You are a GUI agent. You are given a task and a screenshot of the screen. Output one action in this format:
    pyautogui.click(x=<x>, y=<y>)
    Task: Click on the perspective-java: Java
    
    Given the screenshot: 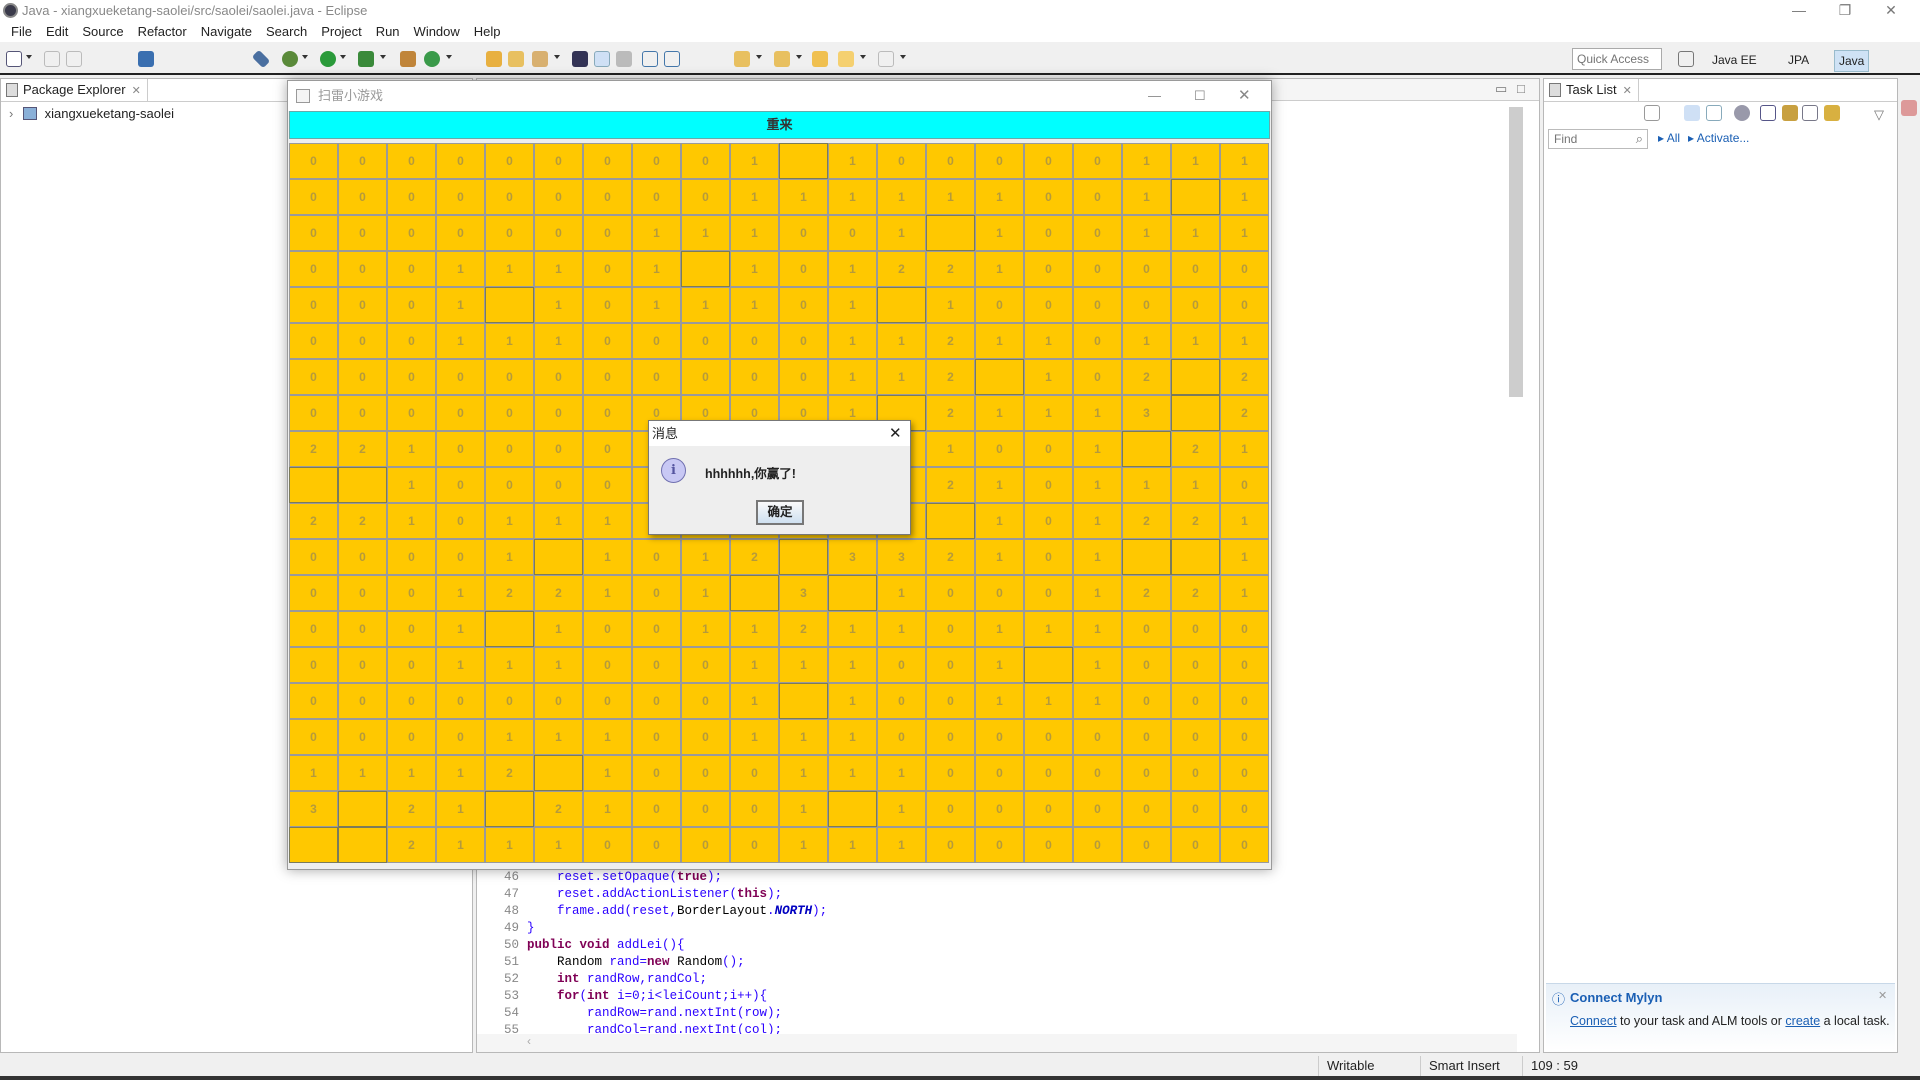 What is the action you would take?
    pyautogui.click(x=1852, y=61)
    